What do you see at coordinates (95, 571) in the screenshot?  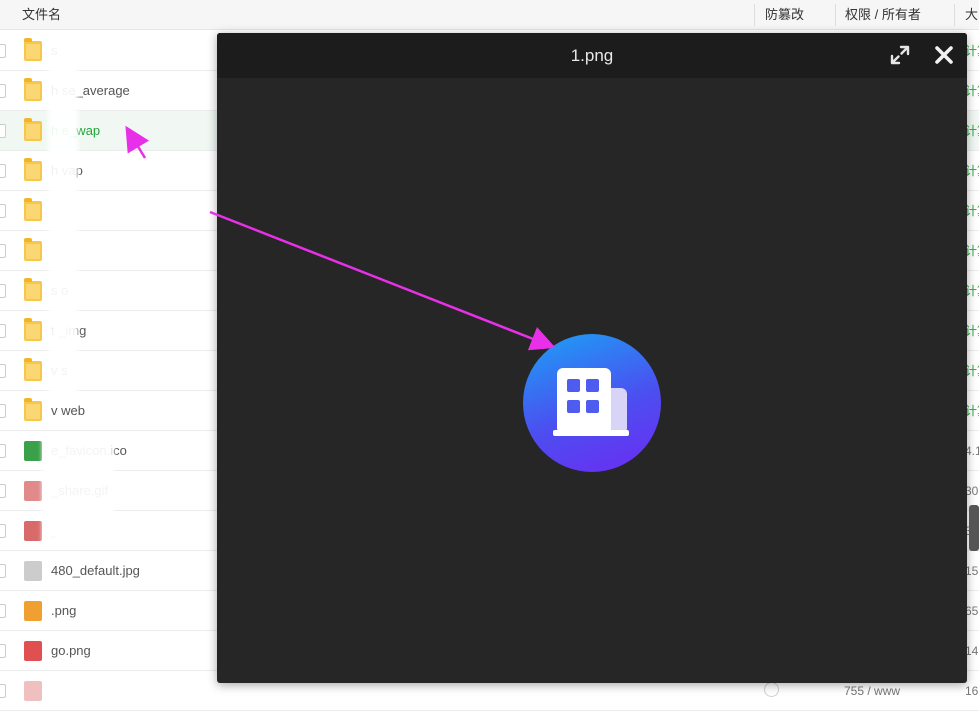 I see `file-name: 480_default.jpg` at bounding box center [95, 571].